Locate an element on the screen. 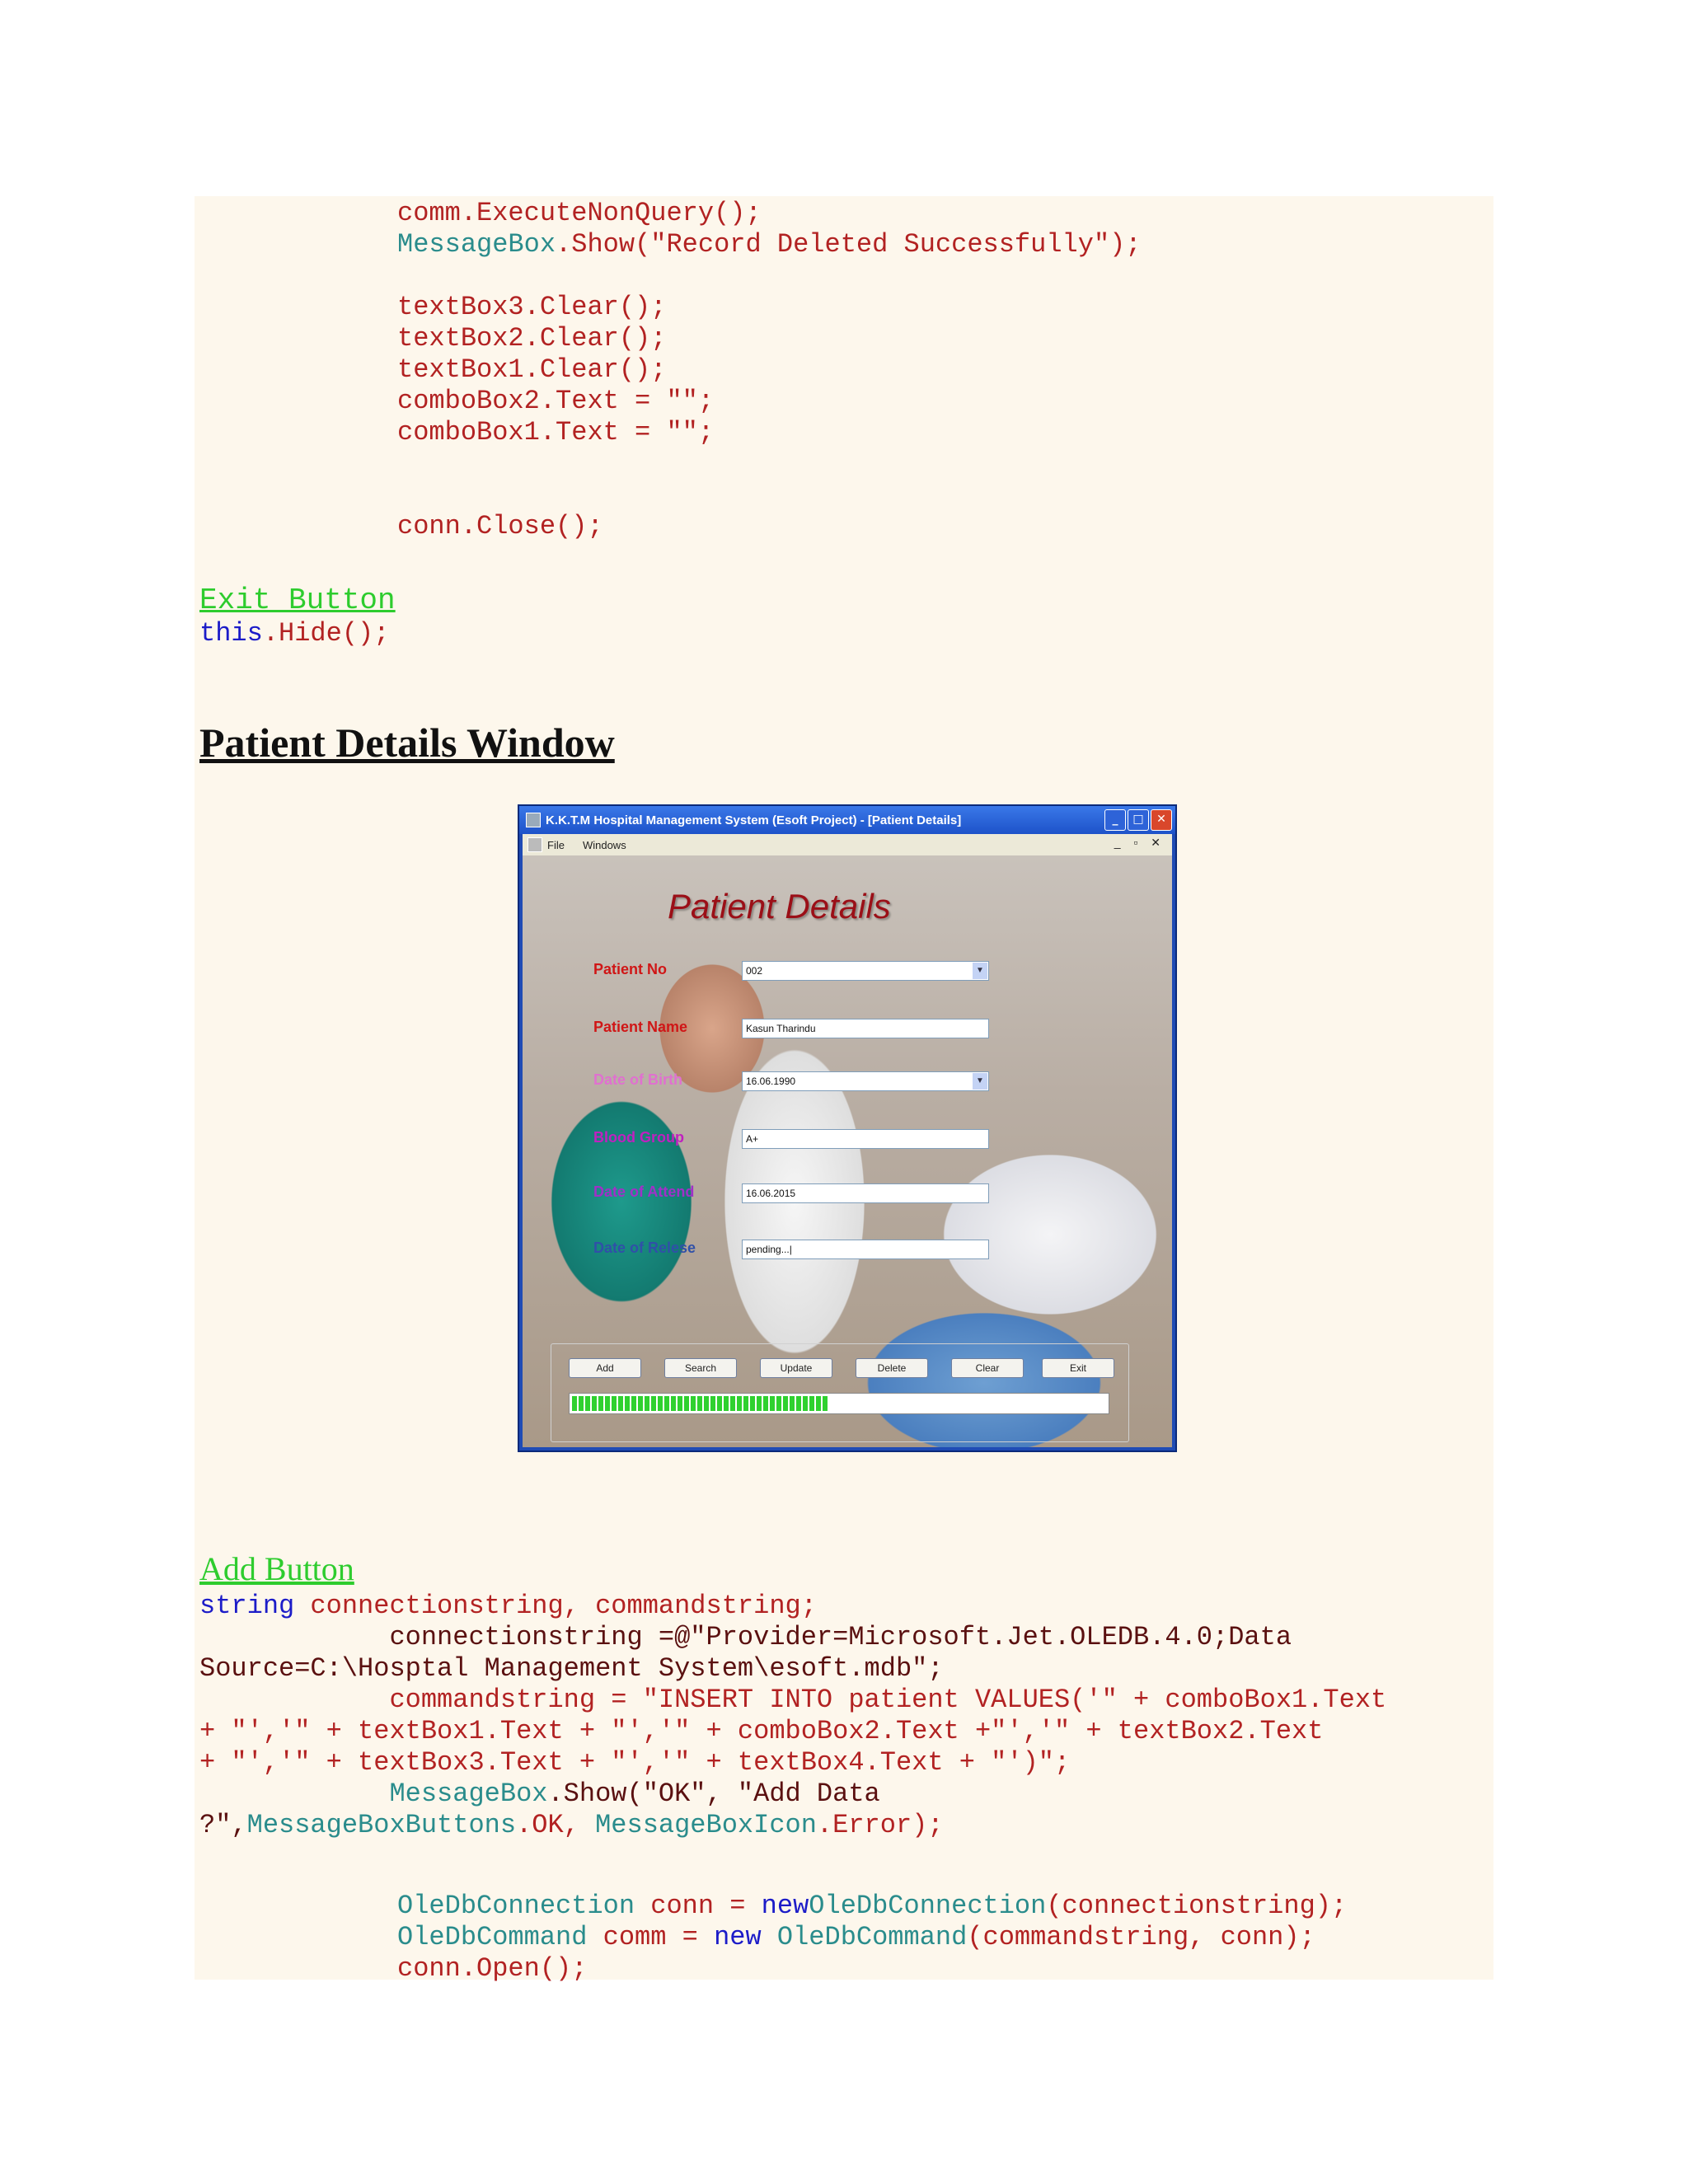 The image size is (1688, 2184). code-line: textBox3.Clear(); is located at coordinates (532, 307).